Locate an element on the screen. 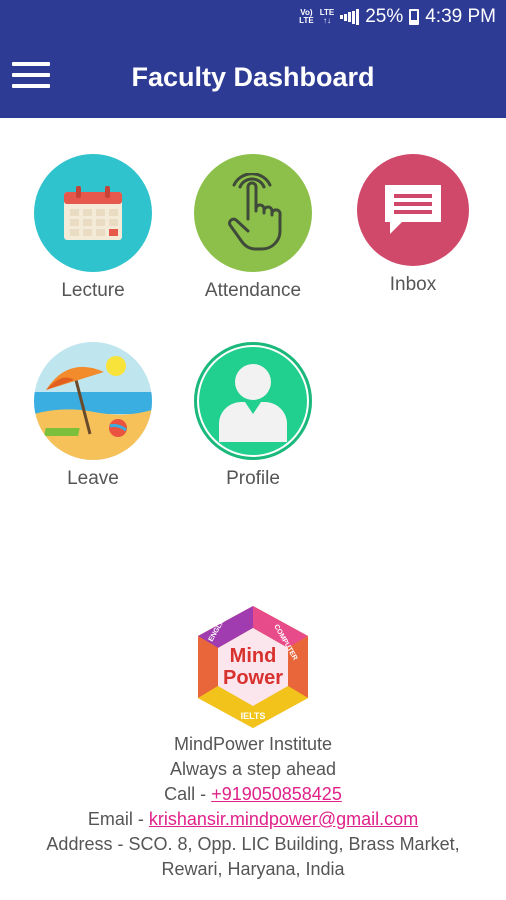 The image size is (506, 900). touch-hand-icon is located at coordinates (253, 213).